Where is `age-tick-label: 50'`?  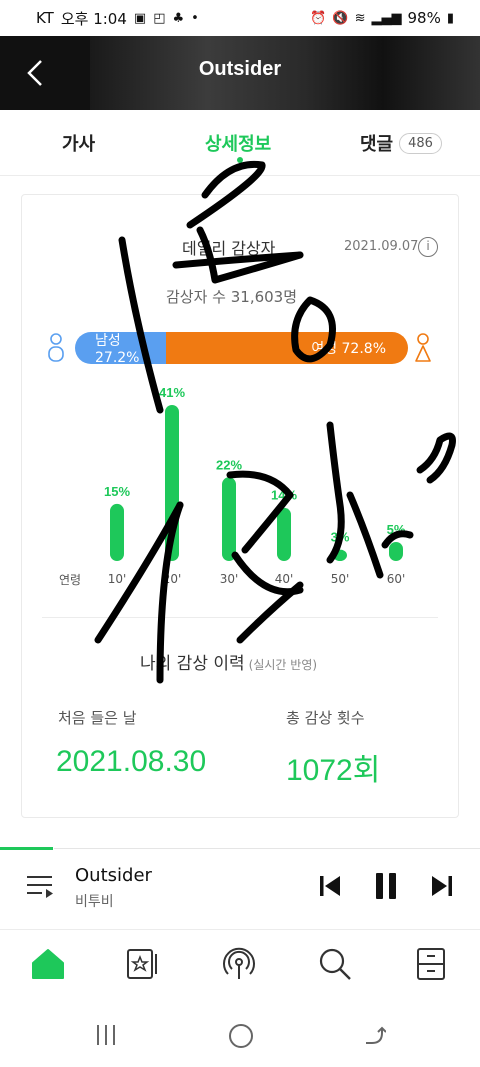 age-tick-label: 50' is located at coordinates (340, 579).